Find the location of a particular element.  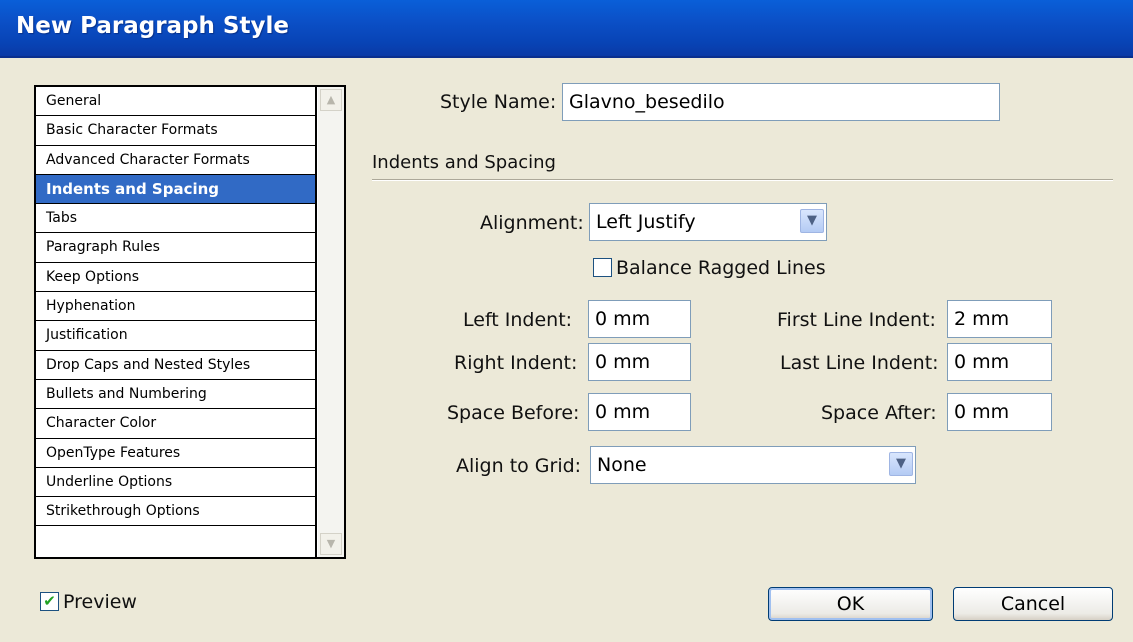

category-scrollbar: ▲ ▼ is located at coordinates (331, 322).